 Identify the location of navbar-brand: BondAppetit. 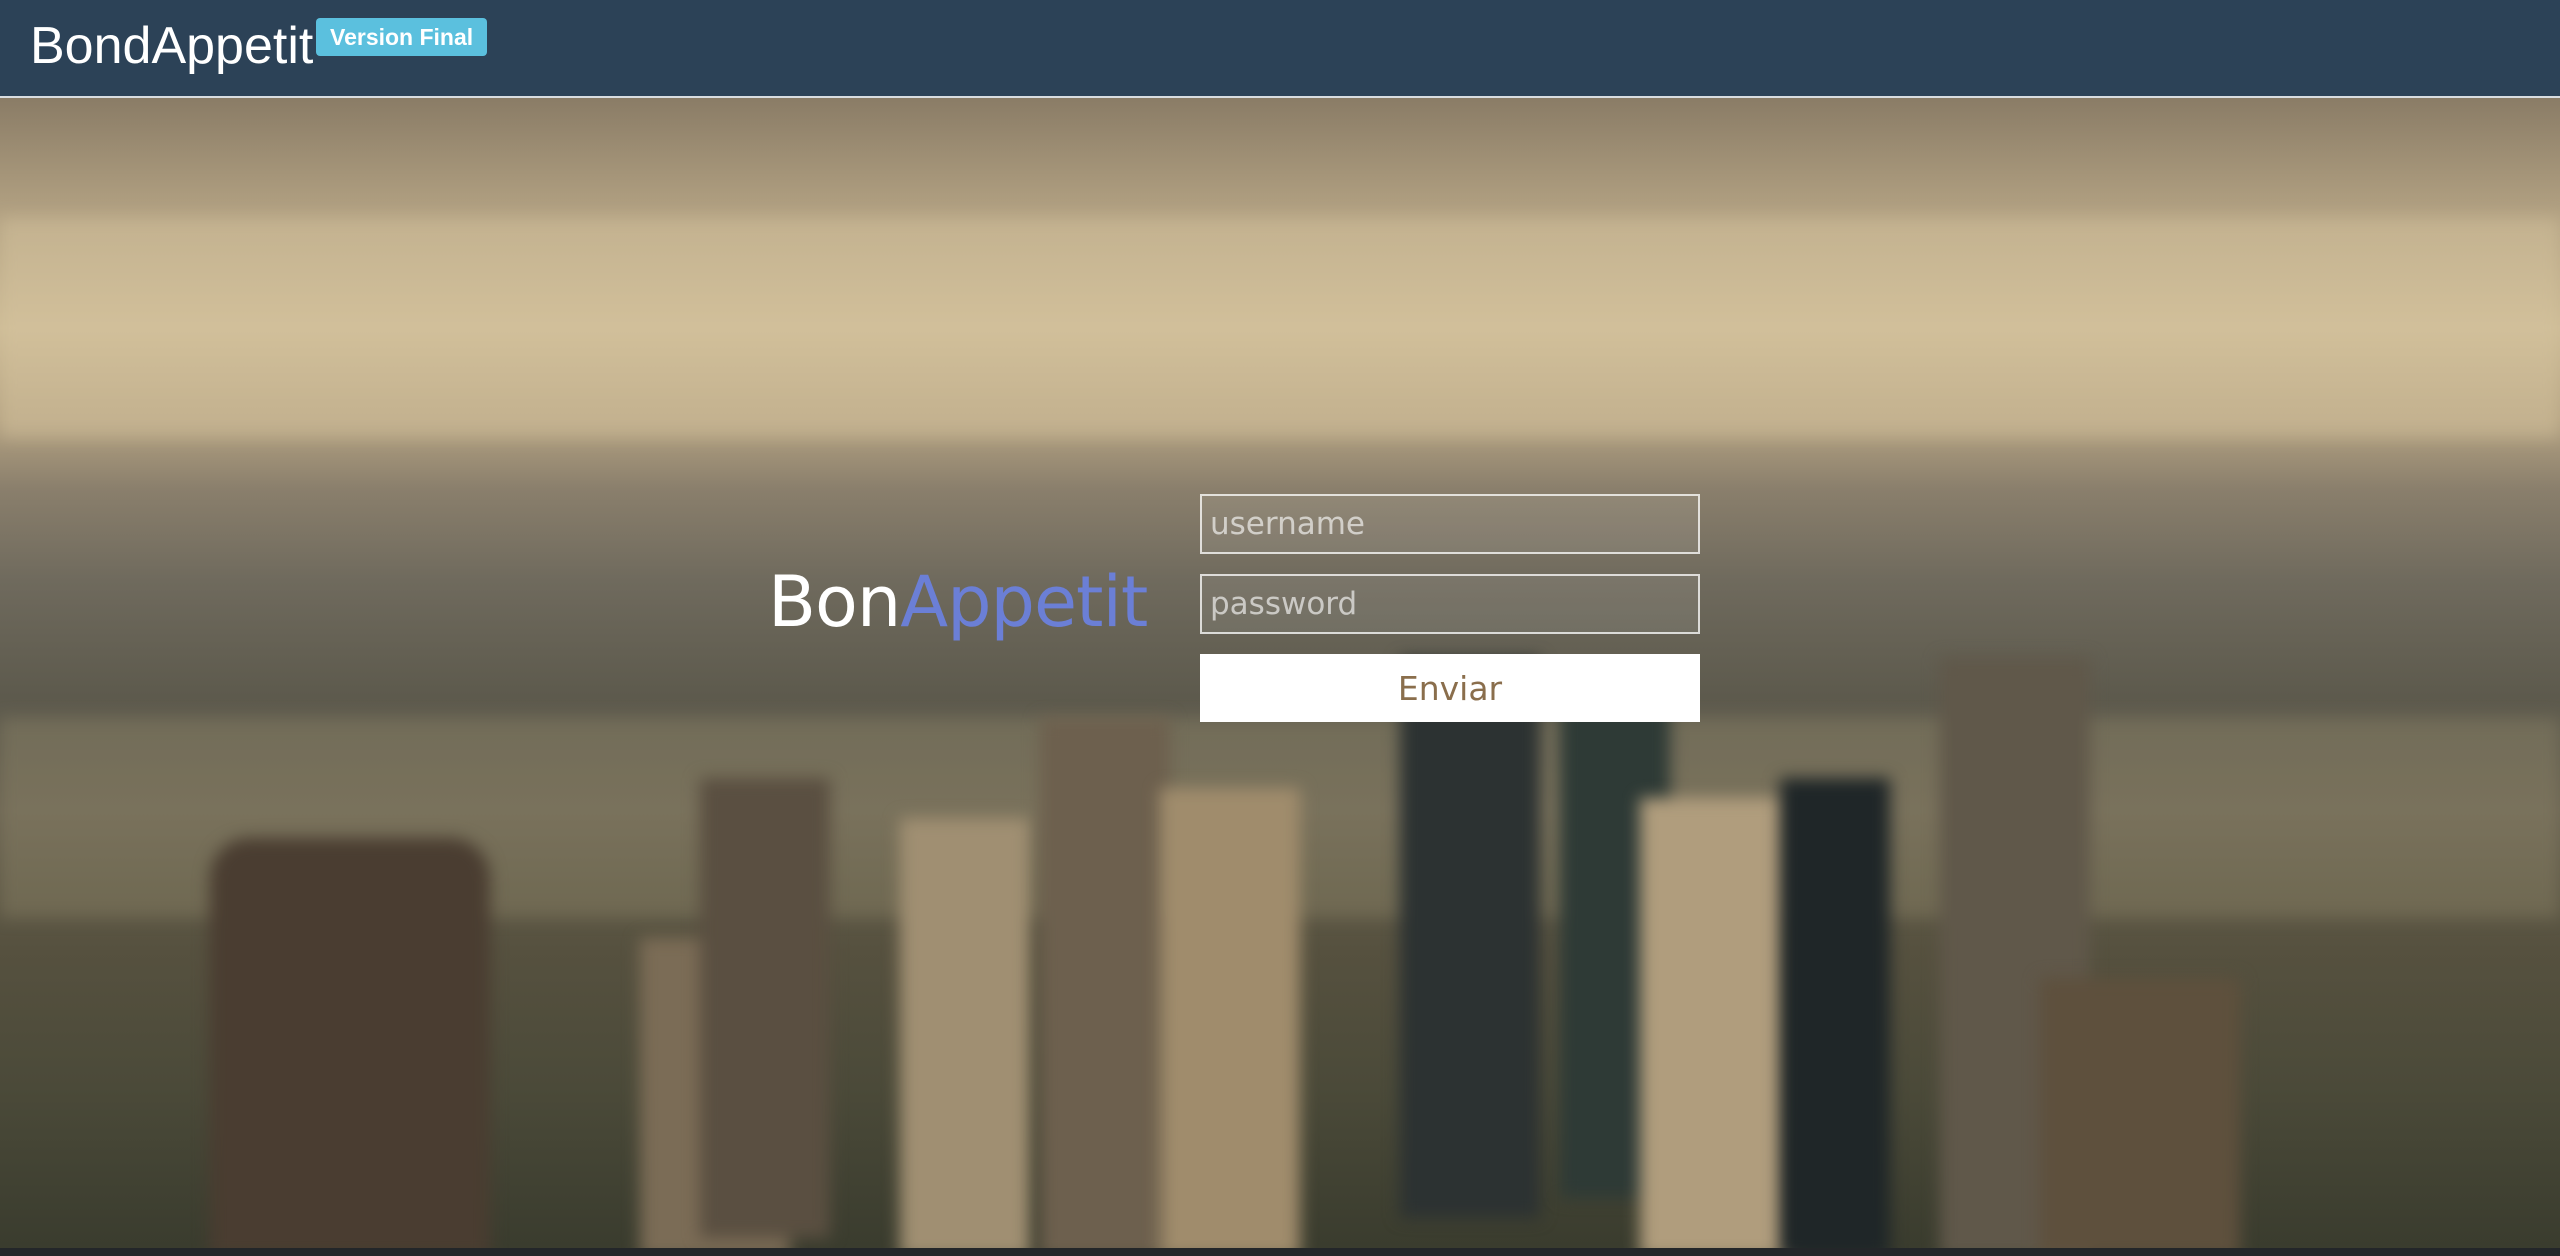
(171, 46).